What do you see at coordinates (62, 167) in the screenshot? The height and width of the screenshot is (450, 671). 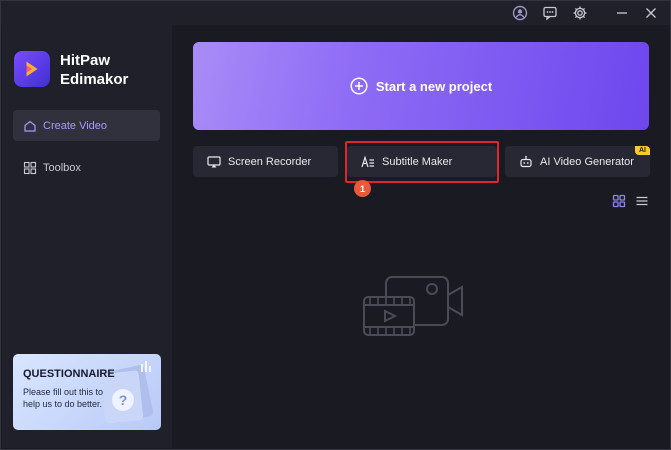 I see `sidebar-item-label: Toolbox` at bounding box center [62, 167].